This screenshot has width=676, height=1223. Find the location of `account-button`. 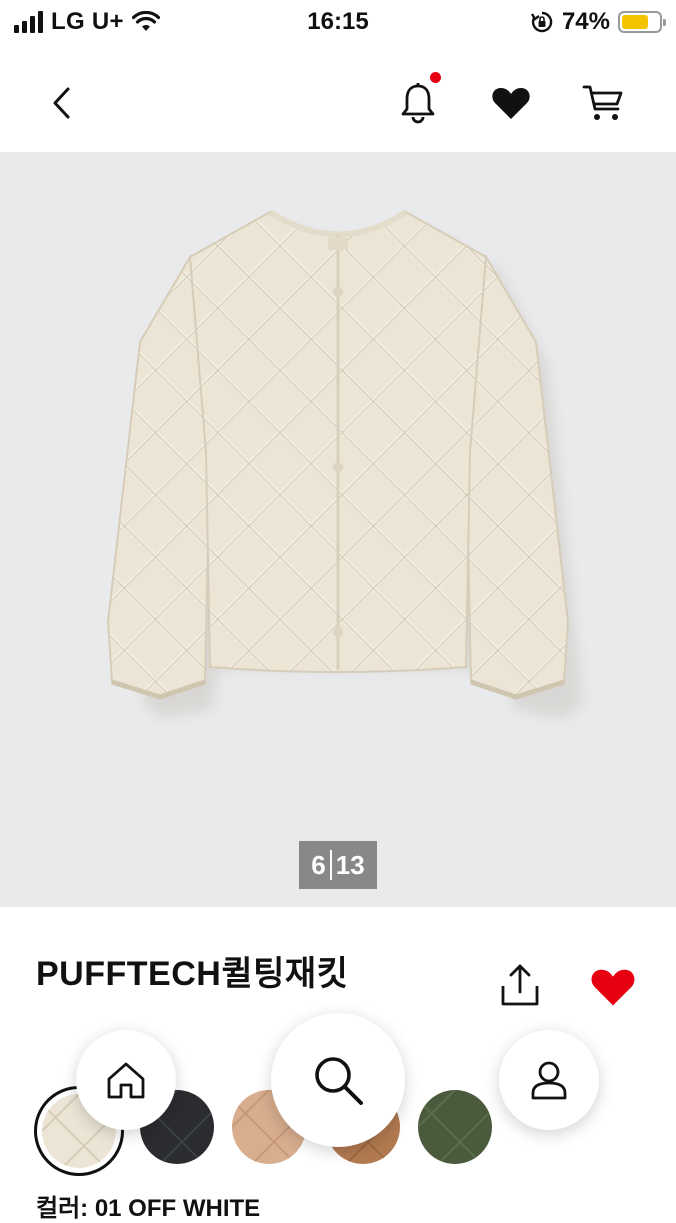

account-button is located at coordinates (549, 1080).